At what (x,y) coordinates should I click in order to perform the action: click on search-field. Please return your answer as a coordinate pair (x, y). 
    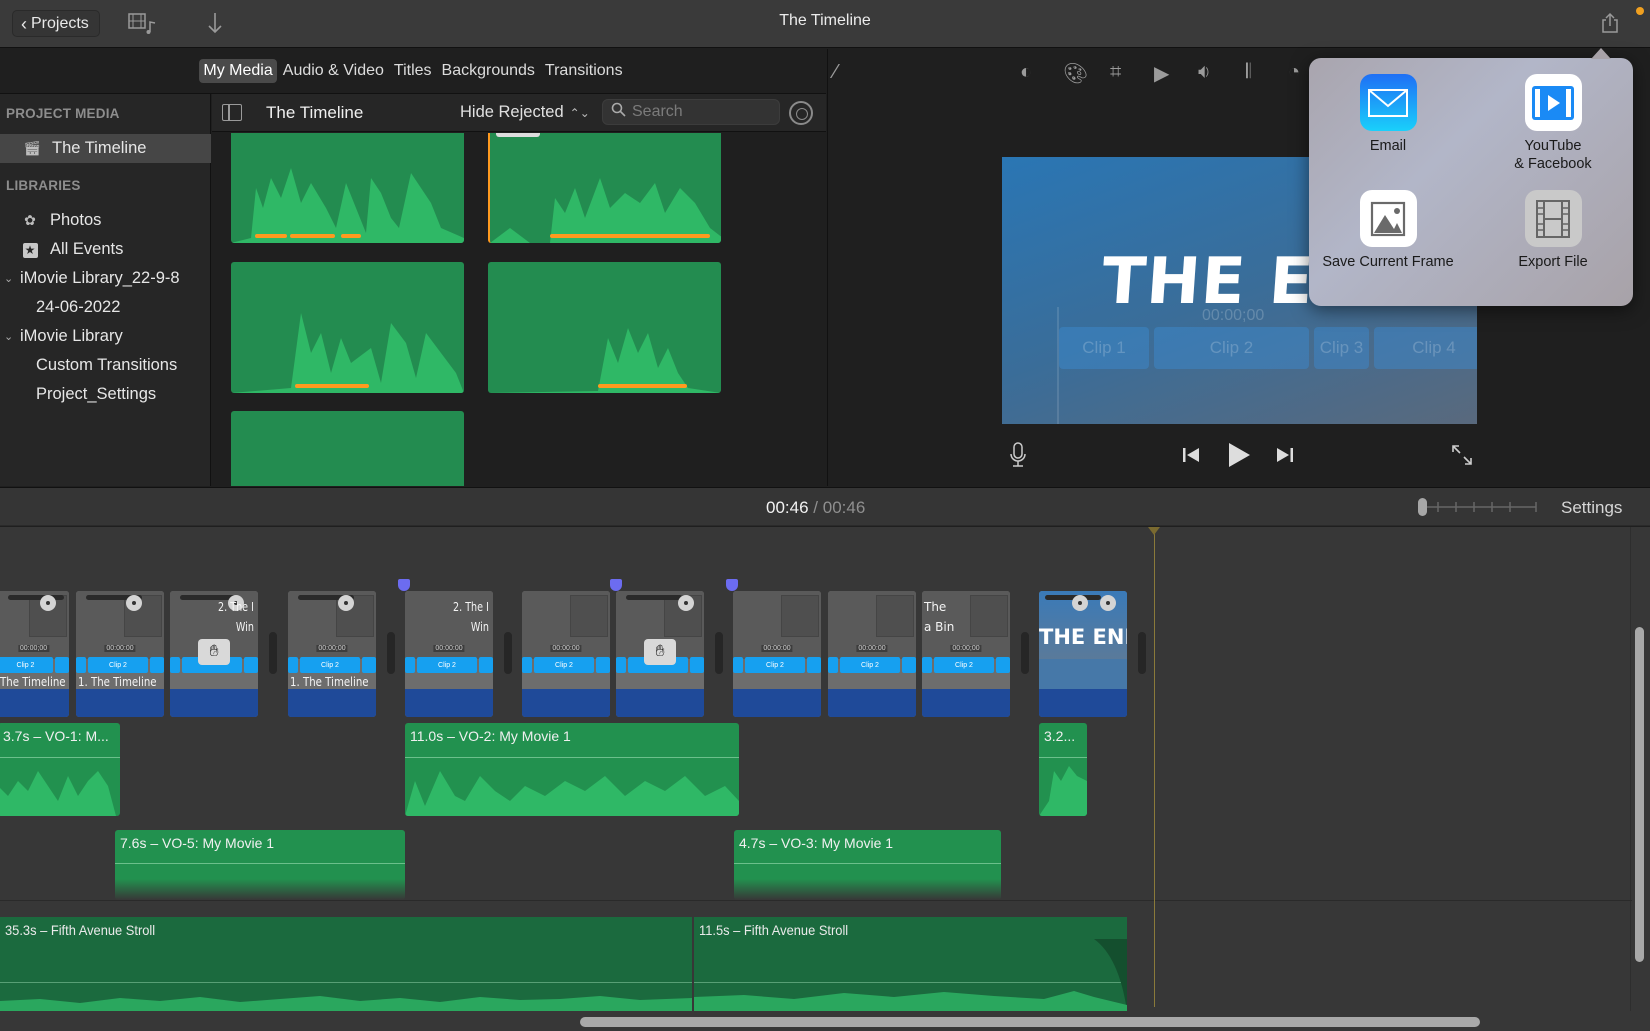
    Looking at the image, I should click on (691, 112).